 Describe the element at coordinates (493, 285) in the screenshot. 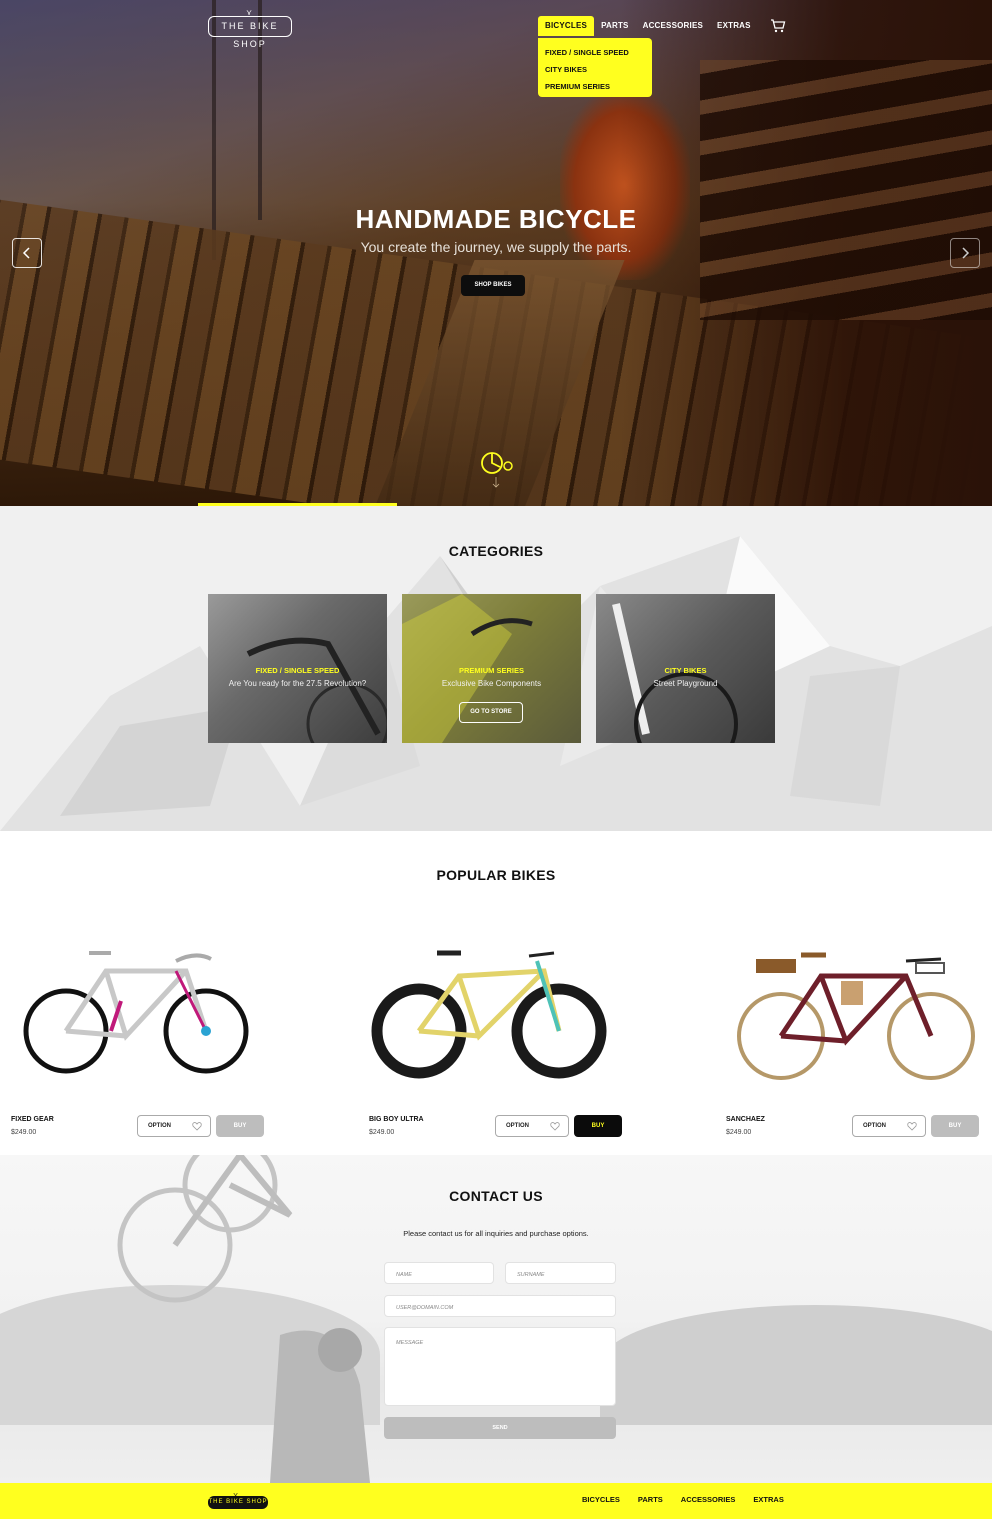

I see `shop-bikes-button: SHOP BIKES` at that location.